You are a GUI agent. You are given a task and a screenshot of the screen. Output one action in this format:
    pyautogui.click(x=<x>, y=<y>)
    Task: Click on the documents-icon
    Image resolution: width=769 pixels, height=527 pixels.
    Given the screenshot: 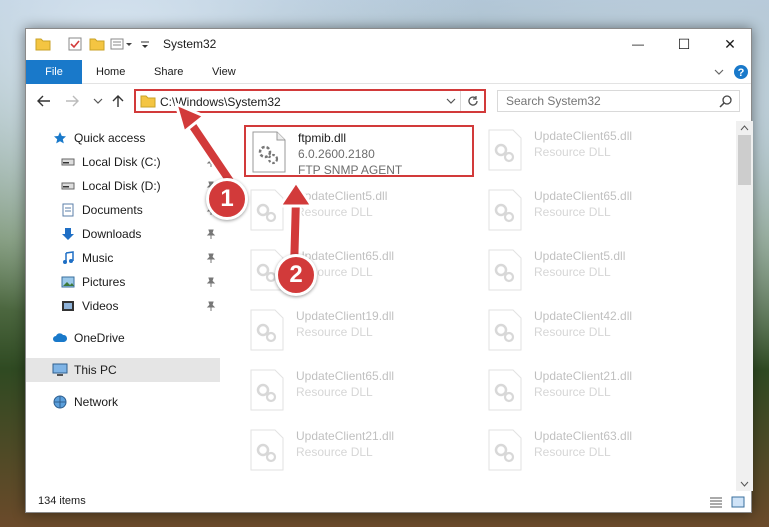 What is the action you would take?
    pyautogui.click(x=68, y=210)
    